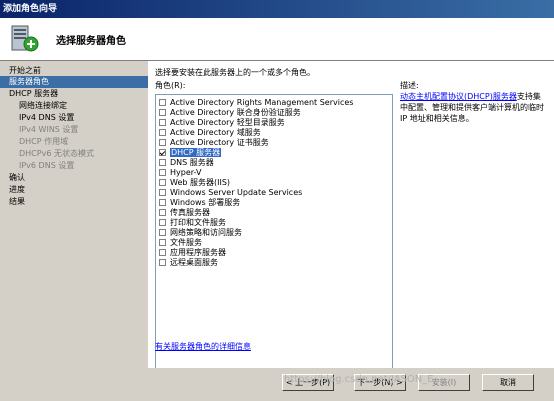 The width and height of the screenshot is (554, 401). What do you see at coordinates (77, 202) in the screenshot?
I see `nav-step-results: 结果` at bounding box center [77, 202].